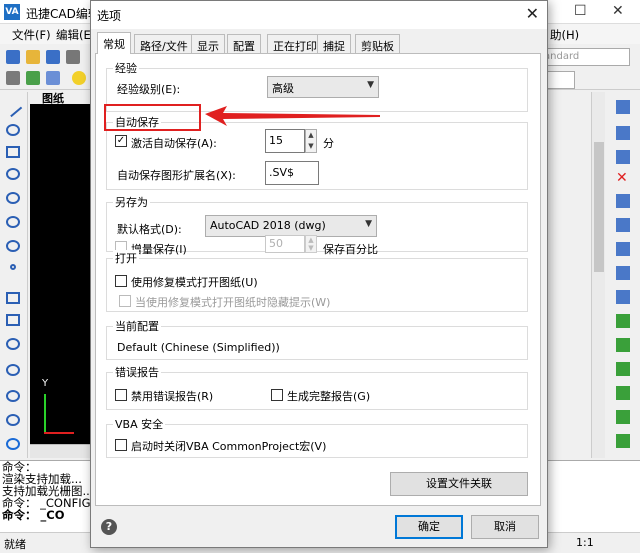  What do you see at coordinates (623, 345) in the screenshot?
I see `trim-icon` at bounding box center [623, 345].